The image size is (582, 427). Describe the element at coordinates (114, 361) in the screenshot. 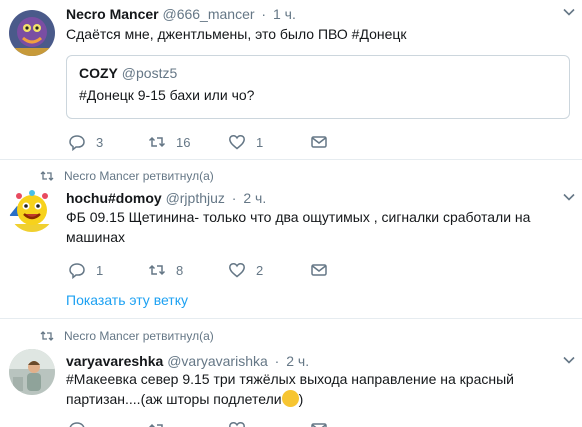

I see `author-name: varyavareshka` at that location.